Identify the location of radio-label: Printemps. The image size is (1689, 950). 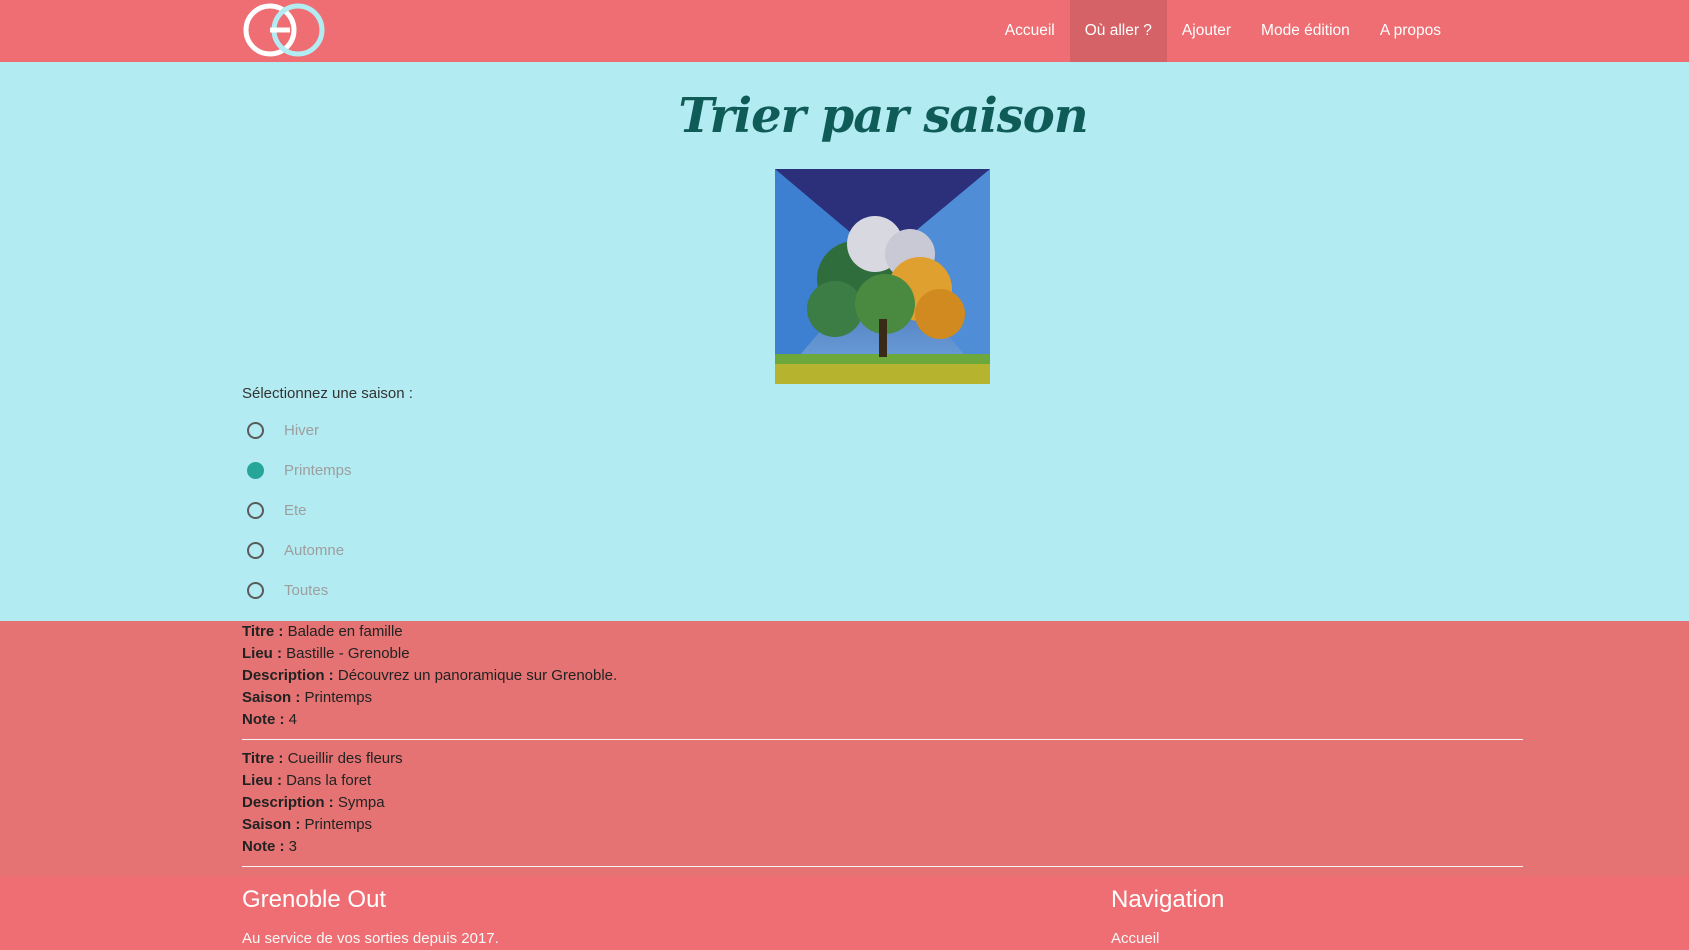
(318, 470).